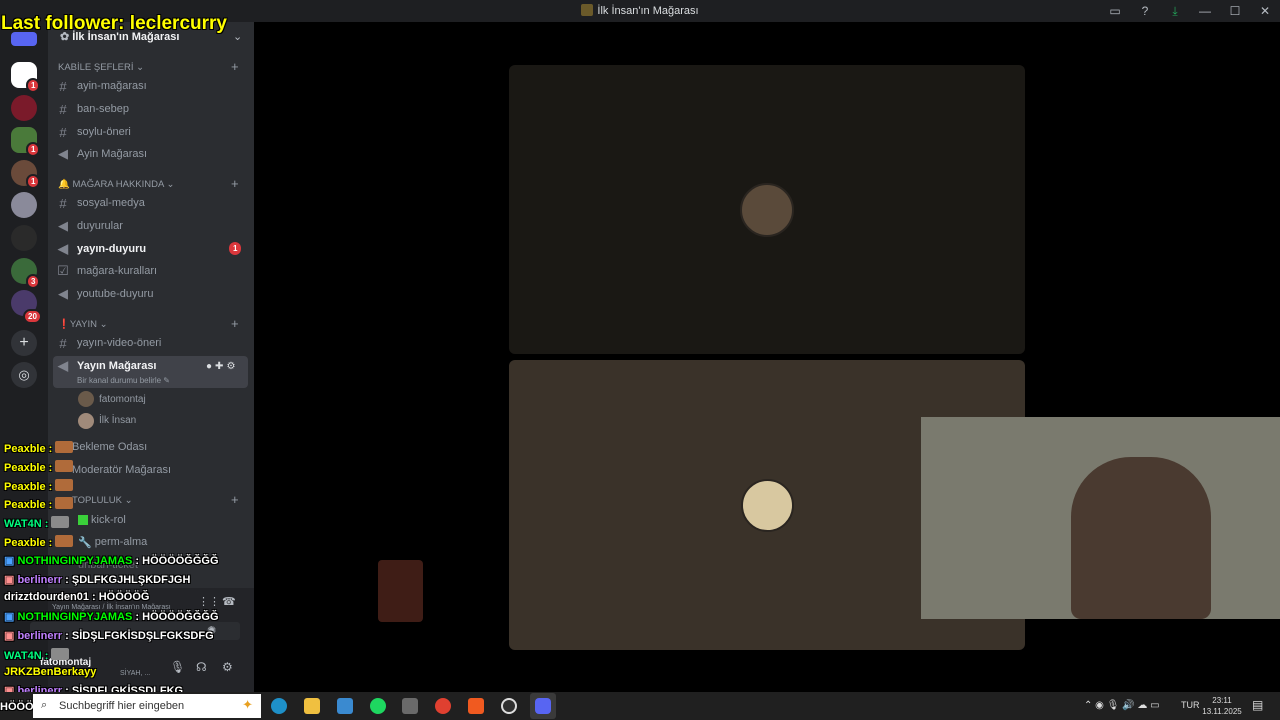 The height and width of the screenshot is (720, 1280). I want to click on channel-duyurular: ◀ duyurular, so click(89, 226).